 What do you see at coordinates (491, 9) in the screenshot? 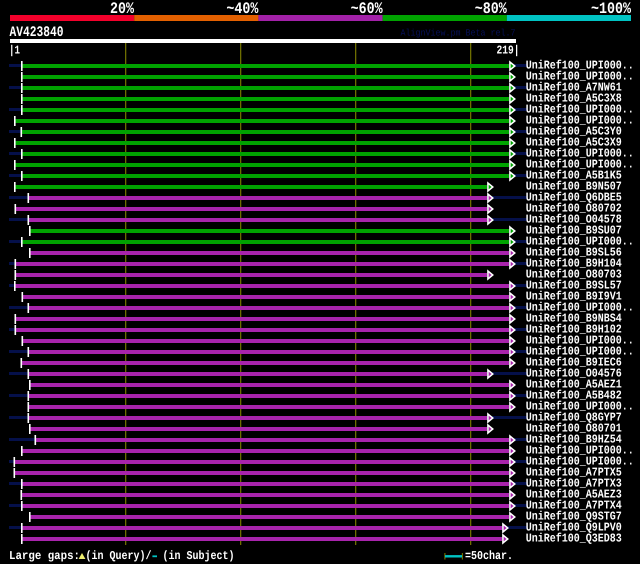
I see `svg-text: ~80%` at bounding box center [491, 9].